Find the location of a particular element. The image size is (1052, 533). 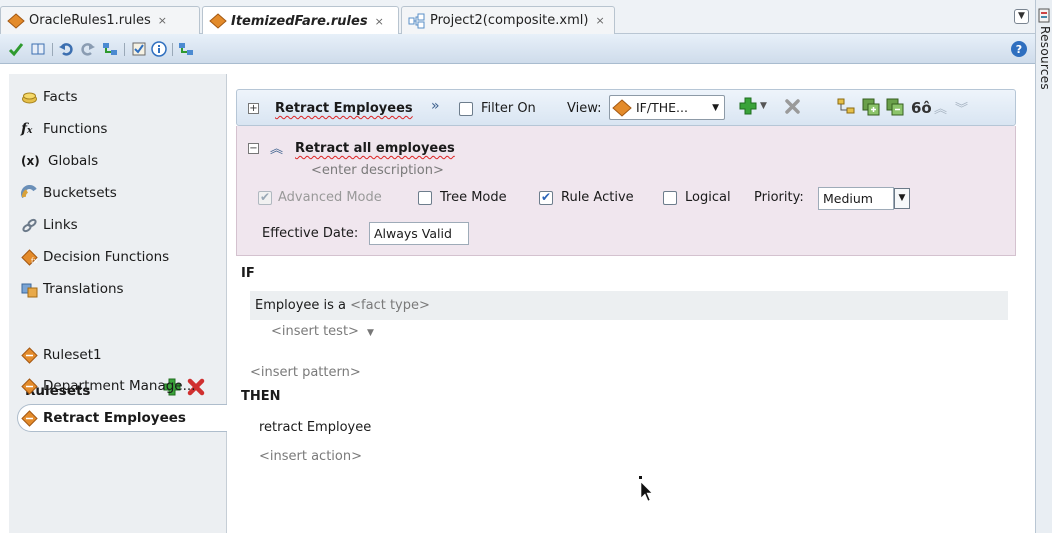

insert-test-link: <insert test> ▼ is located at coordinates (322, 331).